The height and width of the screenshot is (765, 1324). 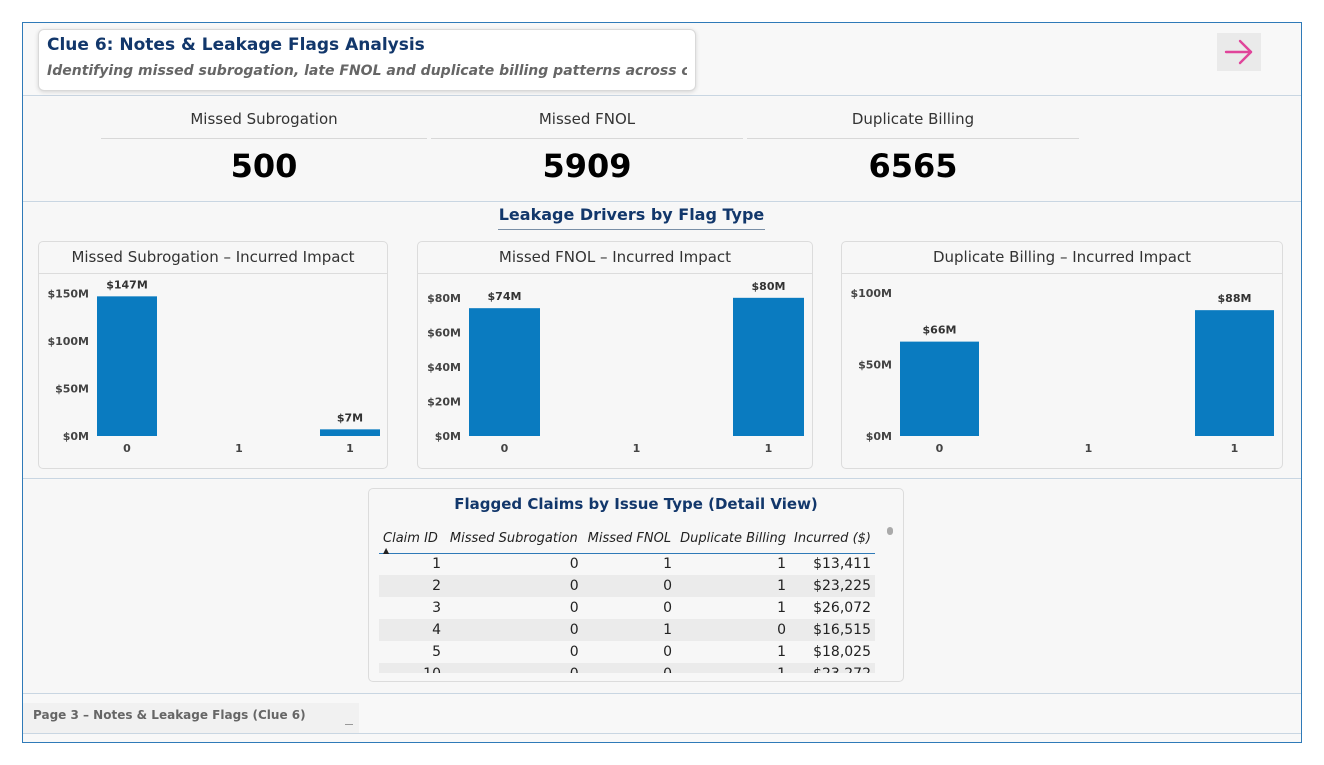 I want to click on footer-page-label: Page 3 – Notes & Leakage Flags (Clue 6), so click(x=169, y=715).